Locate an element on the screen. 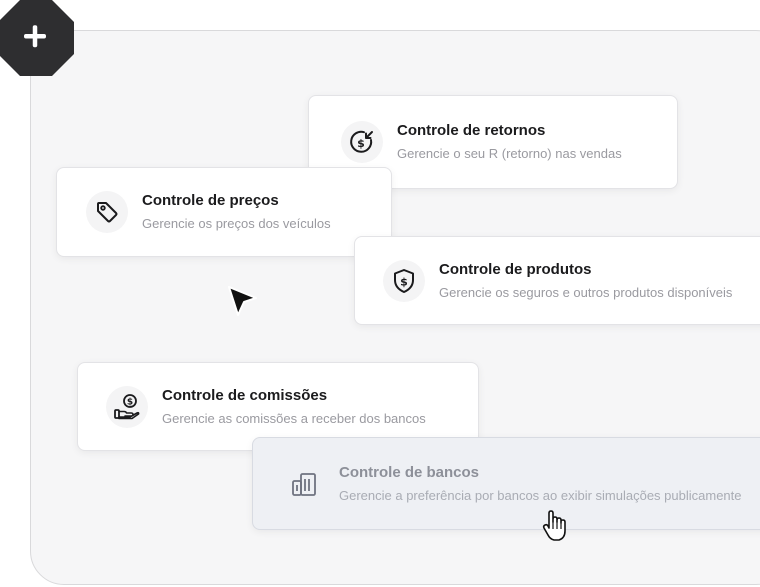  card-title: Controle de bancos is located at coordinates (409, 472).